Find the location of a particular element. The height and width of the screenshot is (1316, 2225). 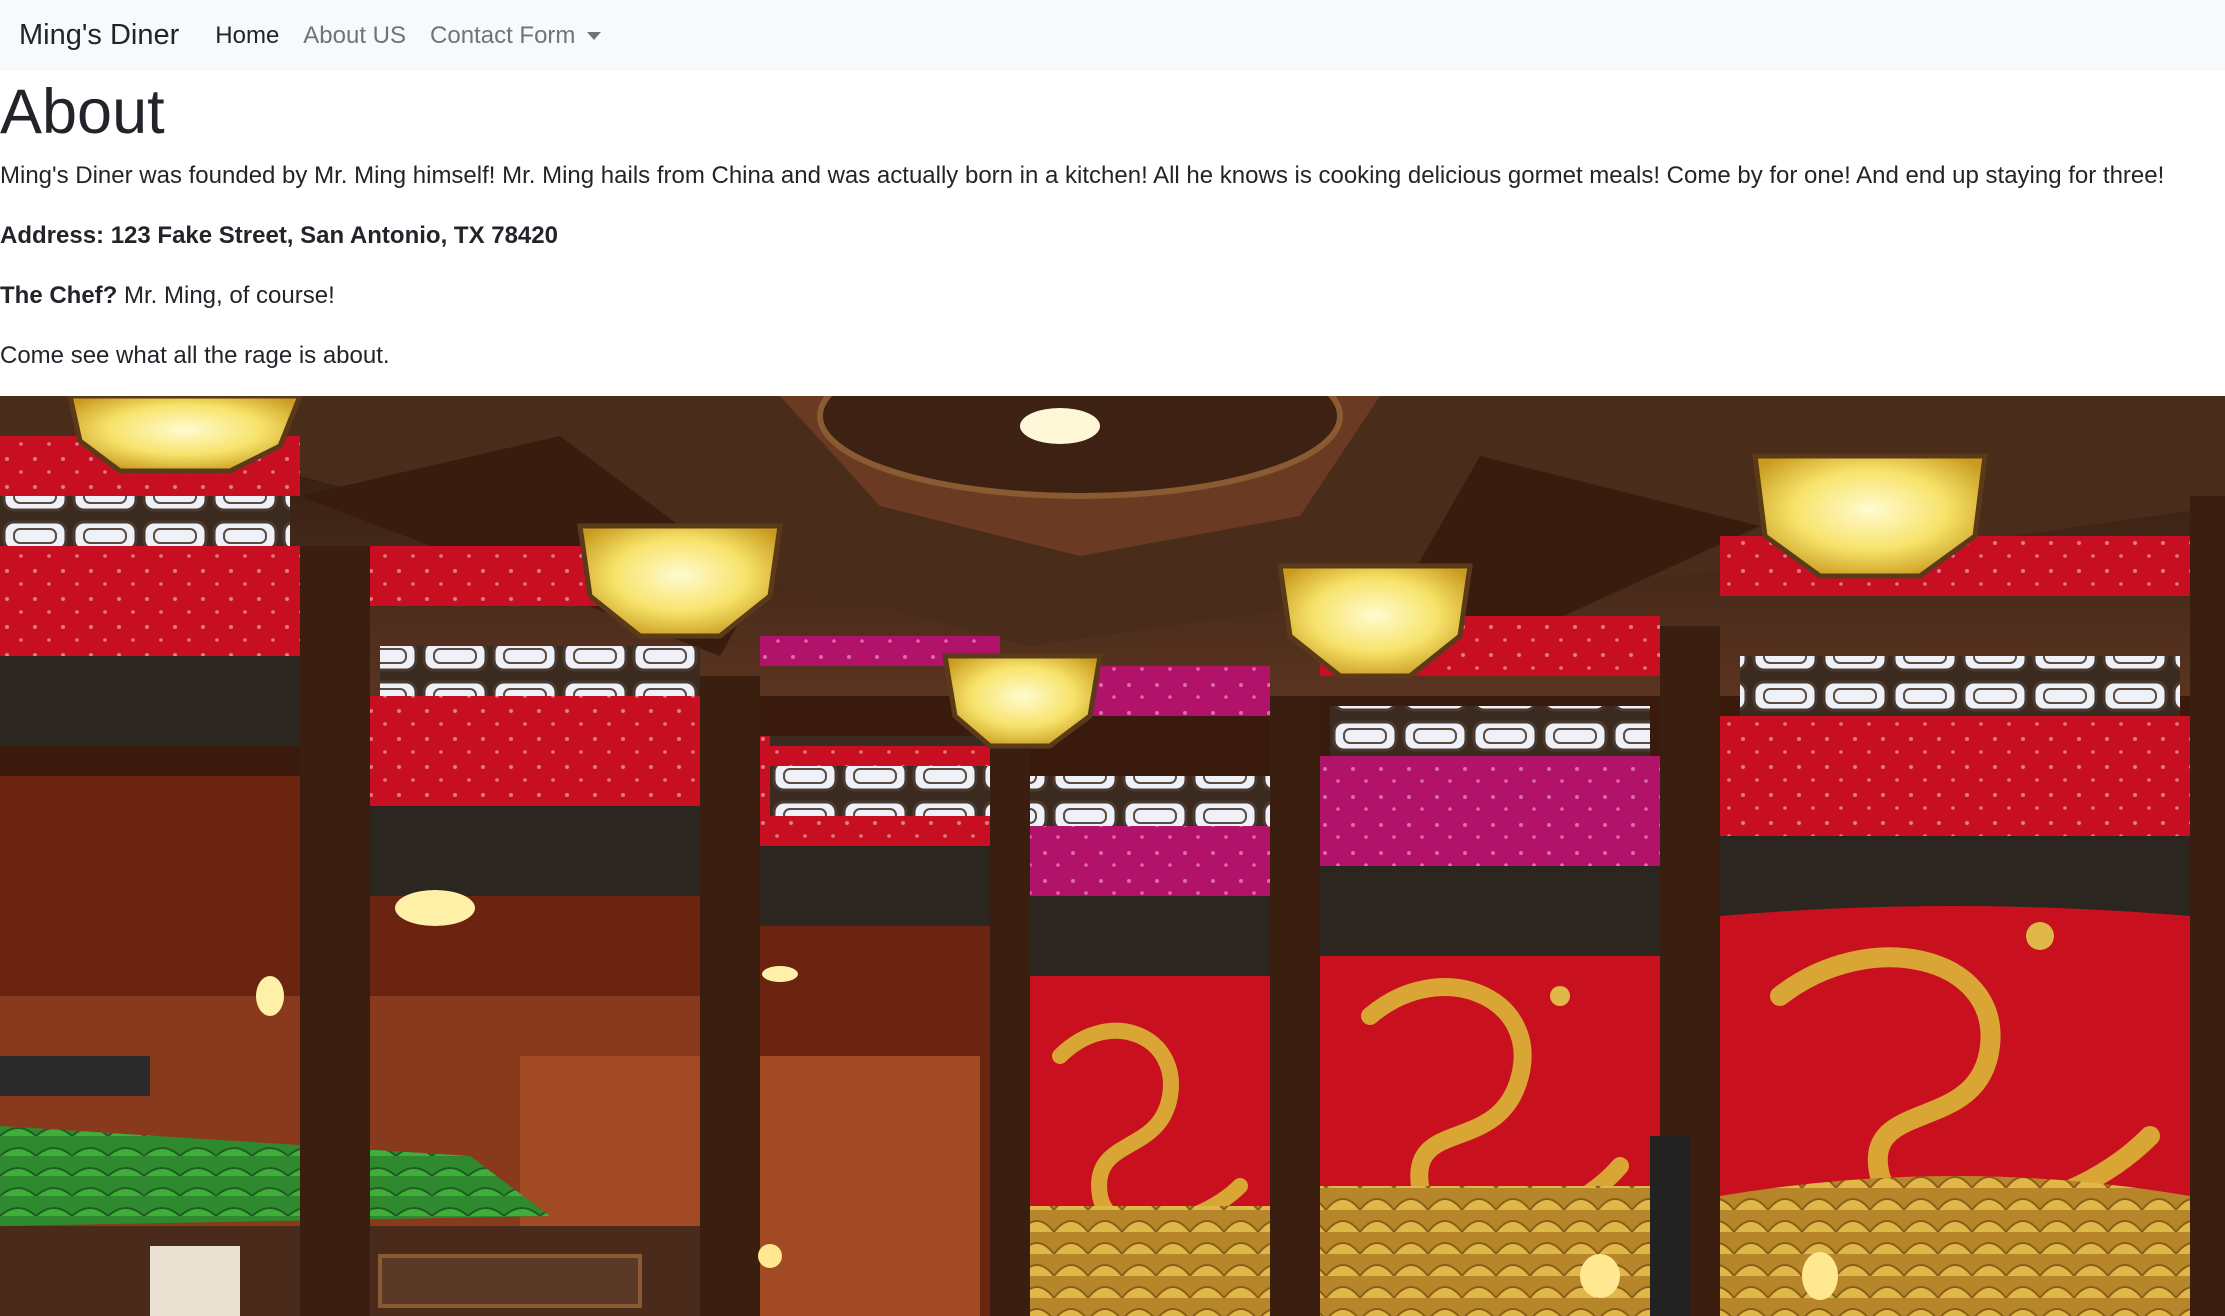

chef-text: The Chef? Mr. Ming, of course! is located at coordinates (167, 296).